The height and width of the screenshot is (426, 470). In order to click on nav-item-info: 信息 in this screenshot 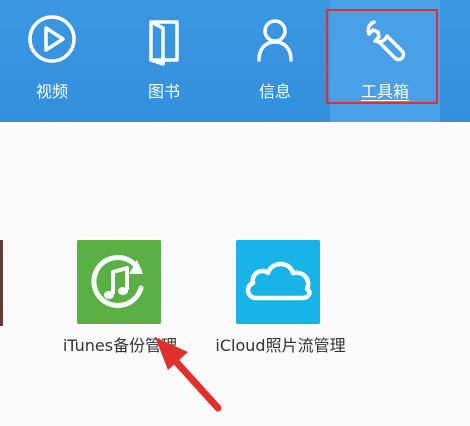, I will do `click(275, 61)`.